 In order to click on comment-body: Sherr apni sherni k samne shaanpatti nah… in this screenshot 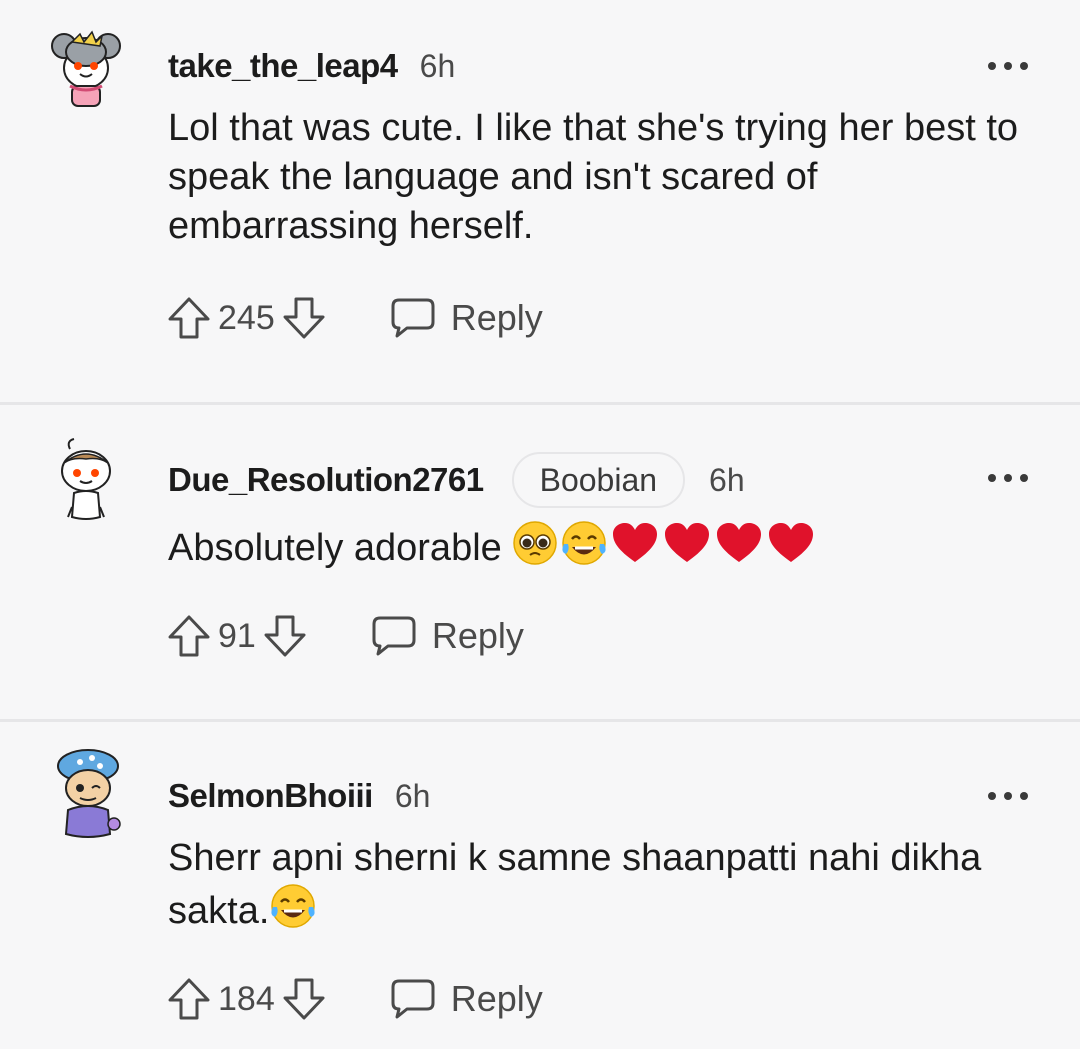, I will do `click(608, 888)`.